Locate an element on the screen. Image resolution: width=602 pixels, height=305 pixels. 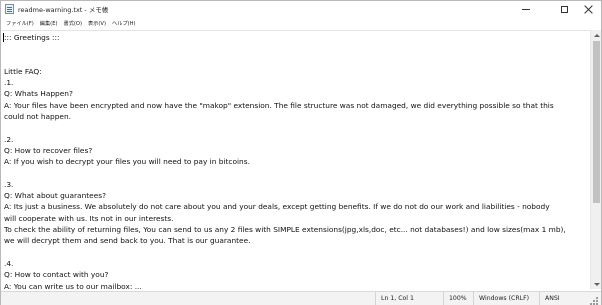
arrow-up-icon is located at coordinates (596, 35).